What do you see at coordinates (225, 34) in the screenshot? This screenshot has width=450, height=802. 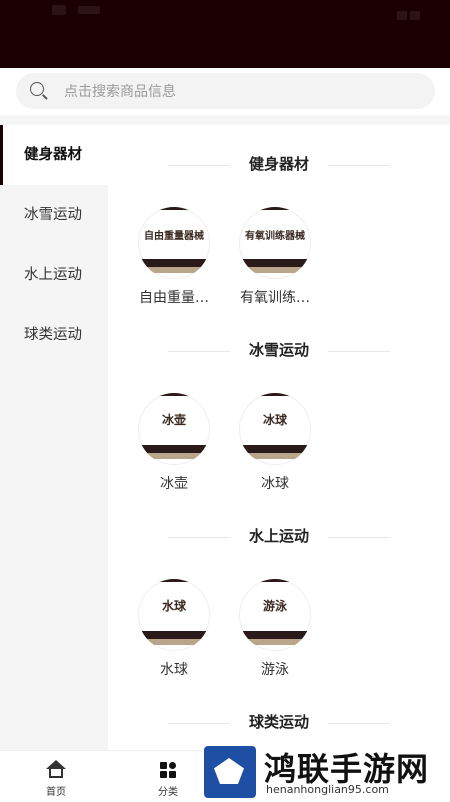 I see `status-bar` at bounding box center [225, 34].